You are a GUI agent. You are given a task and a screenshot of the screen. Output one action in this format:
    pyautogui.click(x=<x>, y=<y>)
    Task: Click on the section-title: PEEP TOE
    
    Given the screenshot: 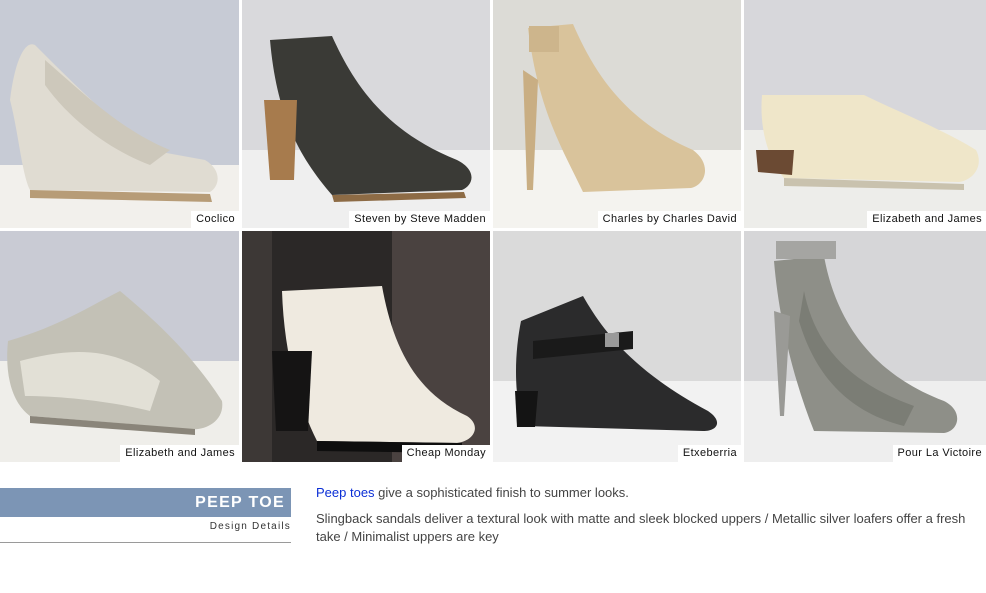 What is the action you would take?
    pyautogui.click(x=240, y=502)
    